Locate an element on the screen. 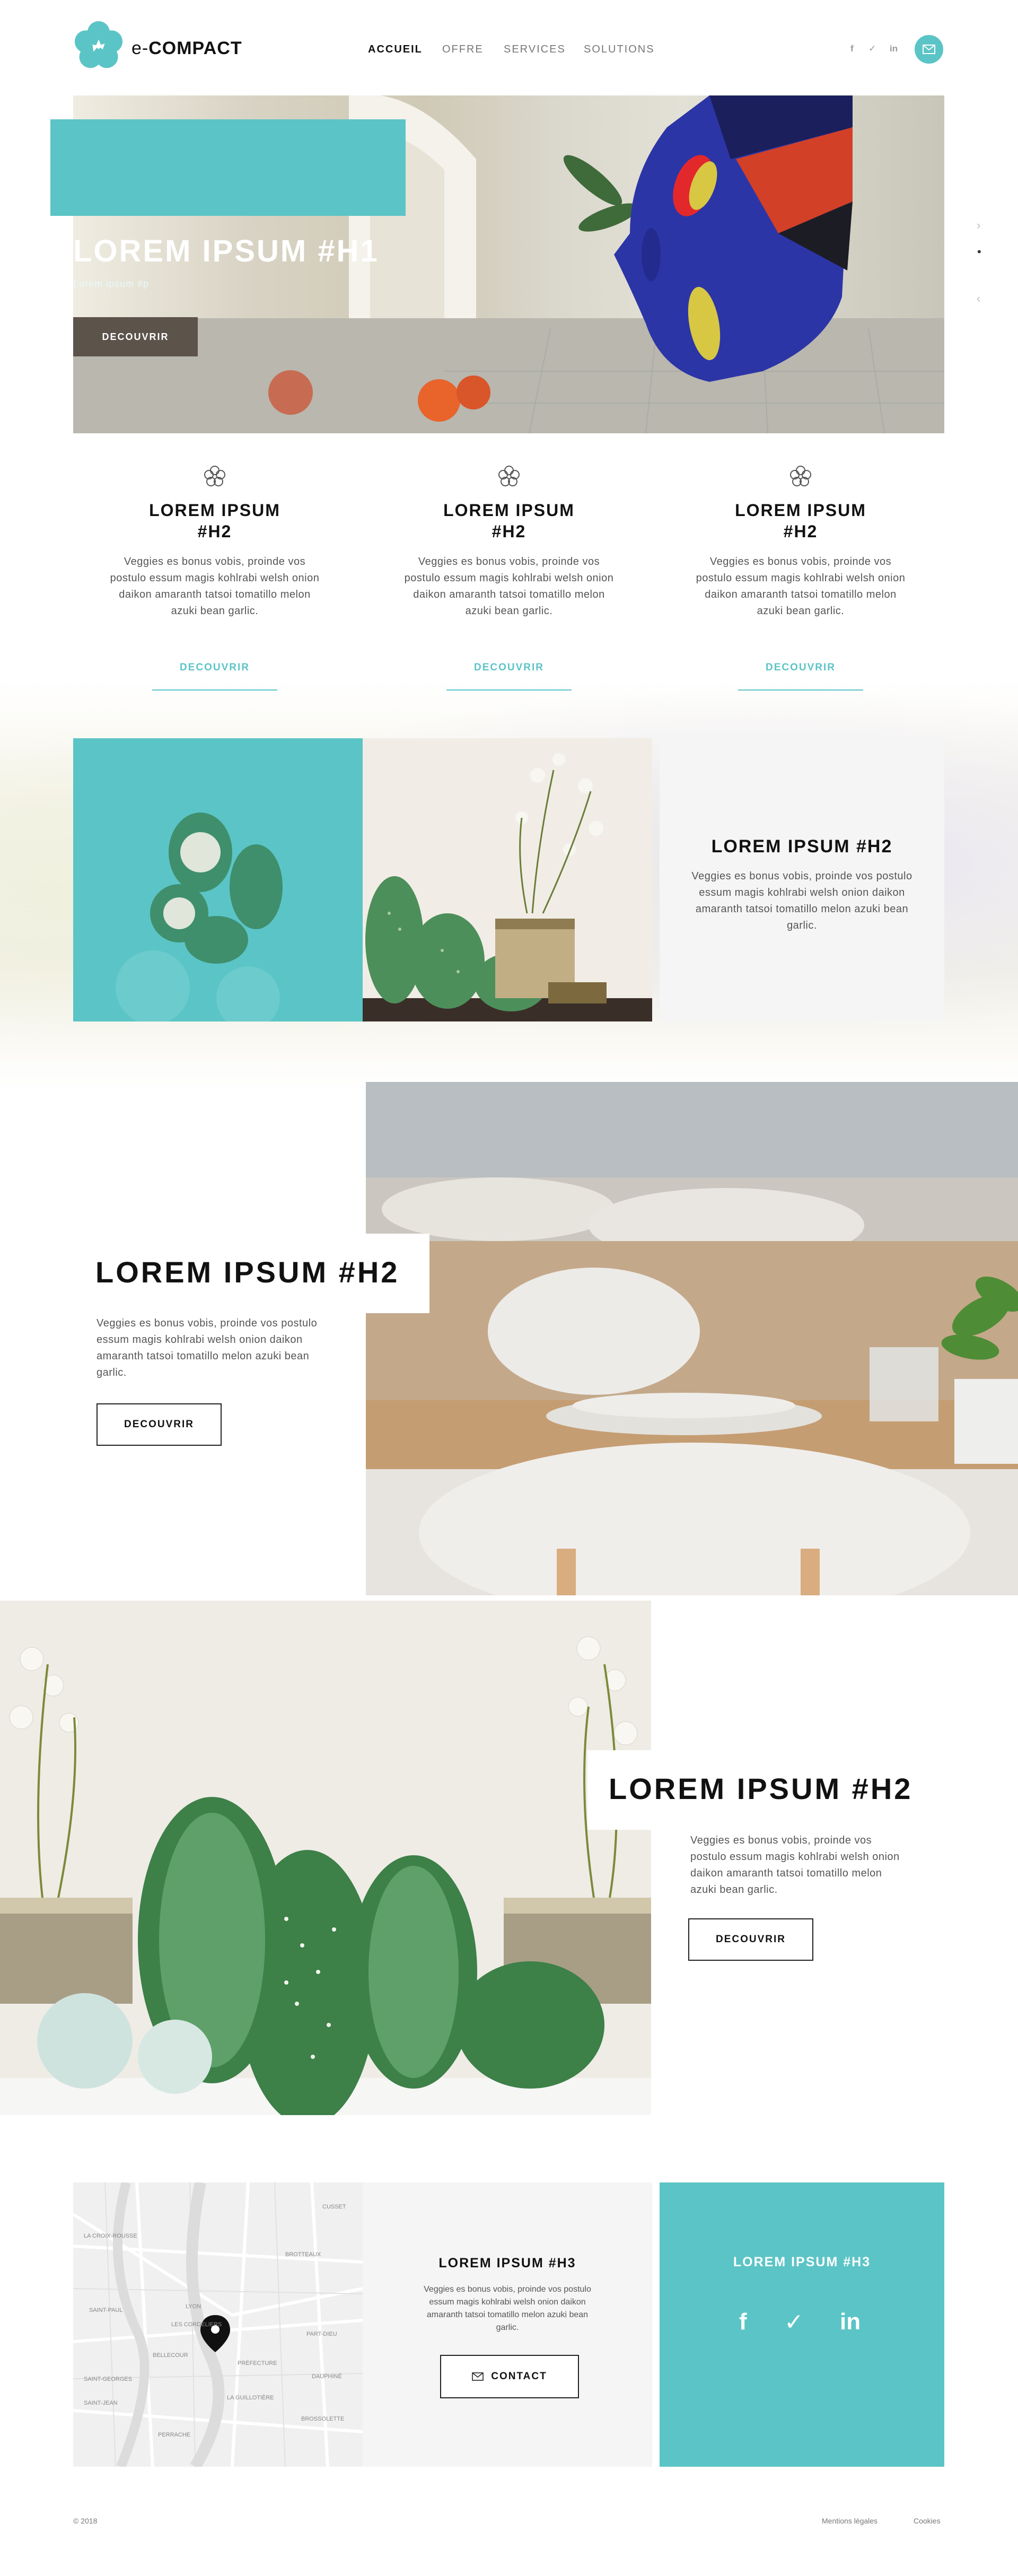  nav-accueil: ACCUEIL is located at coordinates (395, 49).